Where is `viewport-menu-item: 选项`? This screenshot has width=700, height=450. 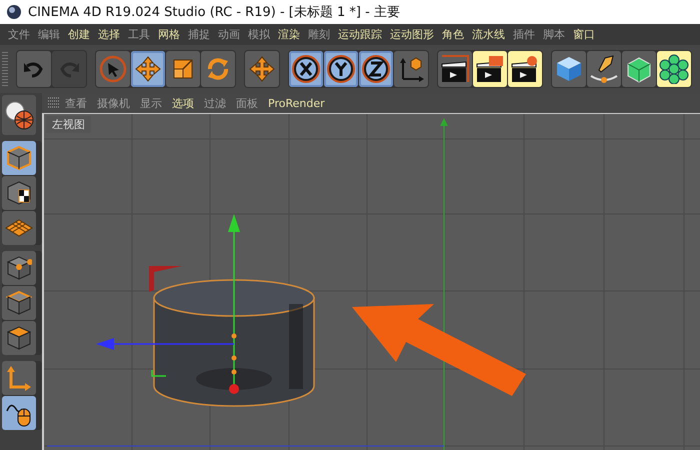 viewport-menu-item: 选项 is located at coordinates (183, 103).